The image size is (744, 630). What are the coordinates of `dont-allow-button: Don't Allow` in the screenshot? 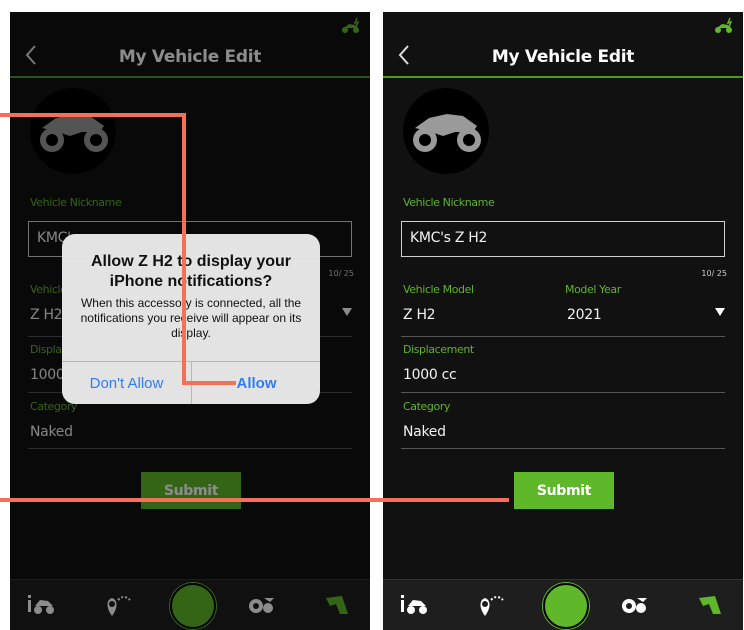 It's located at (126, 383).